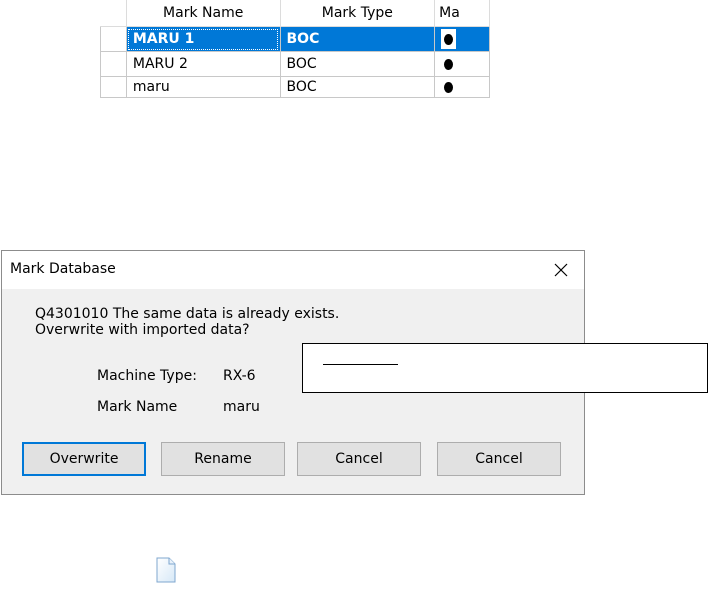  I want to click on mark-name-label: Mark Name, so click(137, 407).